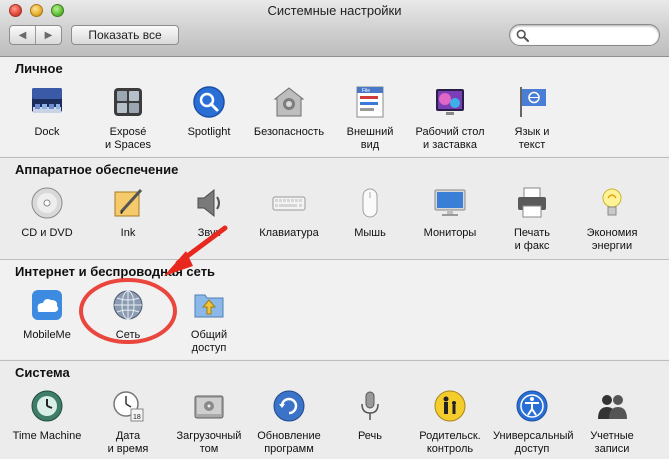 This screenshot has width=669, height=459. I want to click on titlebar: Системные настройки ◀ ▶ Показать все, so click(334, 28).